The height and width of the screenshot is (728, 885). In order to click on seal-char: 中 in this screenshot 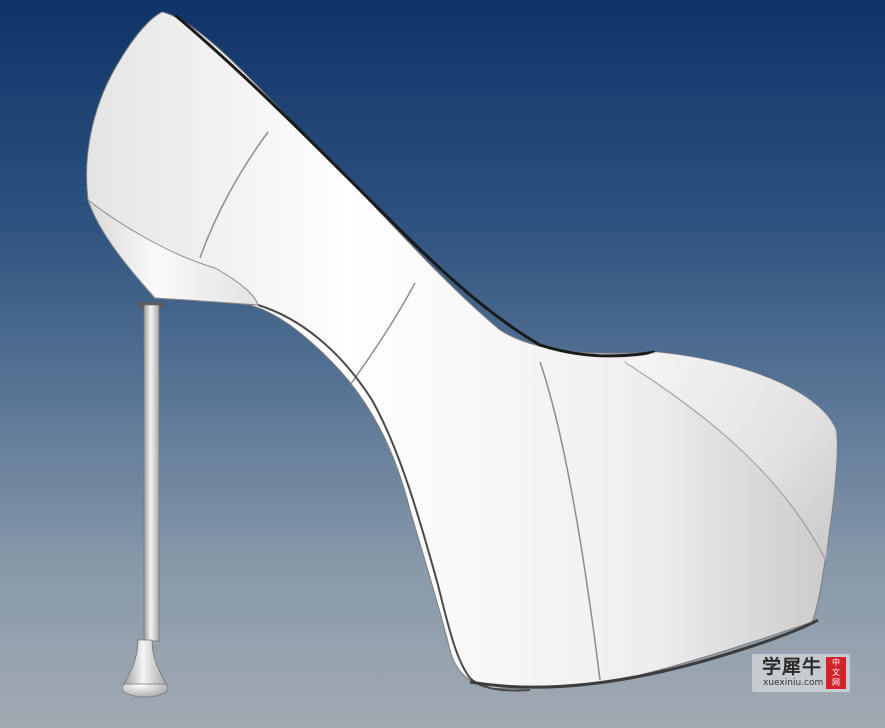, I will do `click(836, 662)`.